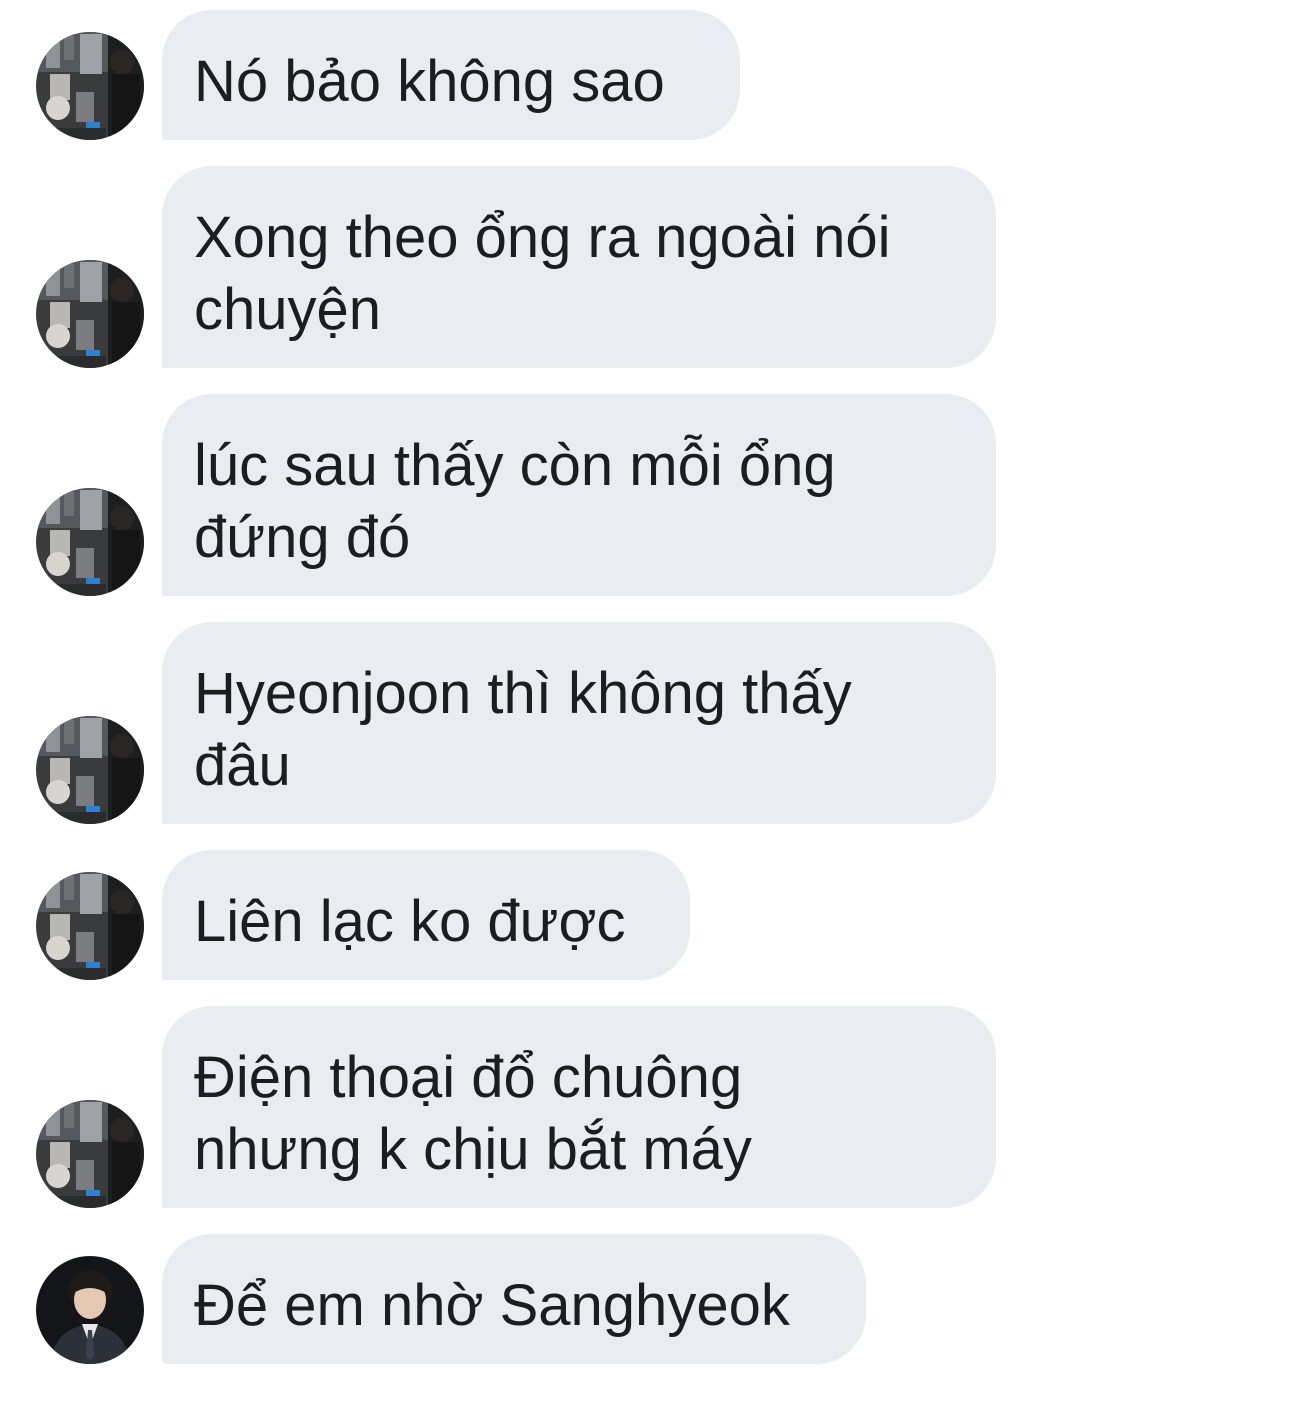 This screenshot has height=1404, width=1290. I want to click on message-bubble: Hyeonjoon thì không thấy đâu, so click(579, 723).